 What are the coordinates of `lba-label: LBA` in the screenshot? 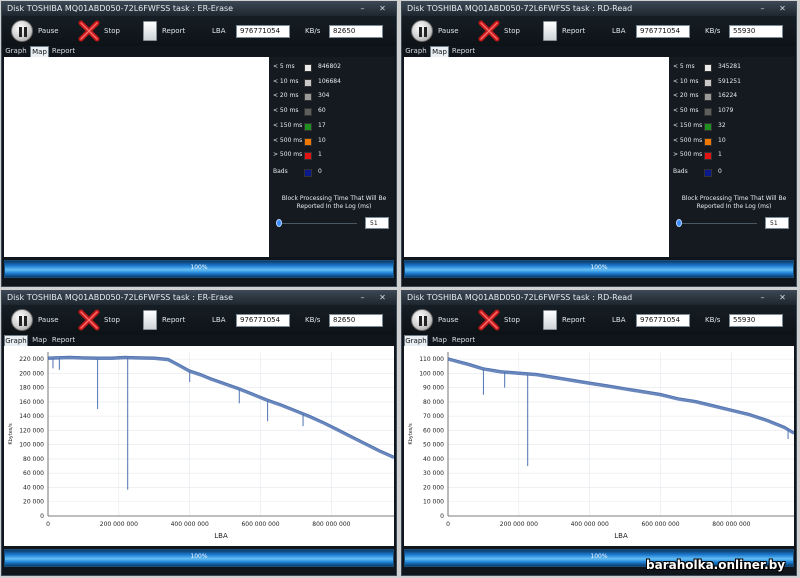 It's located at (619, 31).